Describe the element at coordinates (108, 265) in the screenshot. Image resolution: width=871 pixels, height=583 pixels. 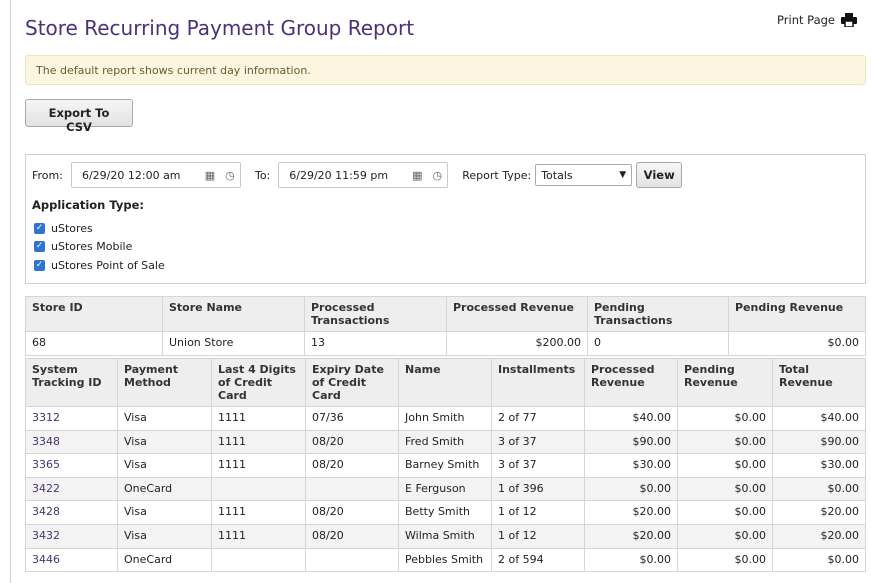
I see `checkbox-label: uStores Point of Sale` at that location.